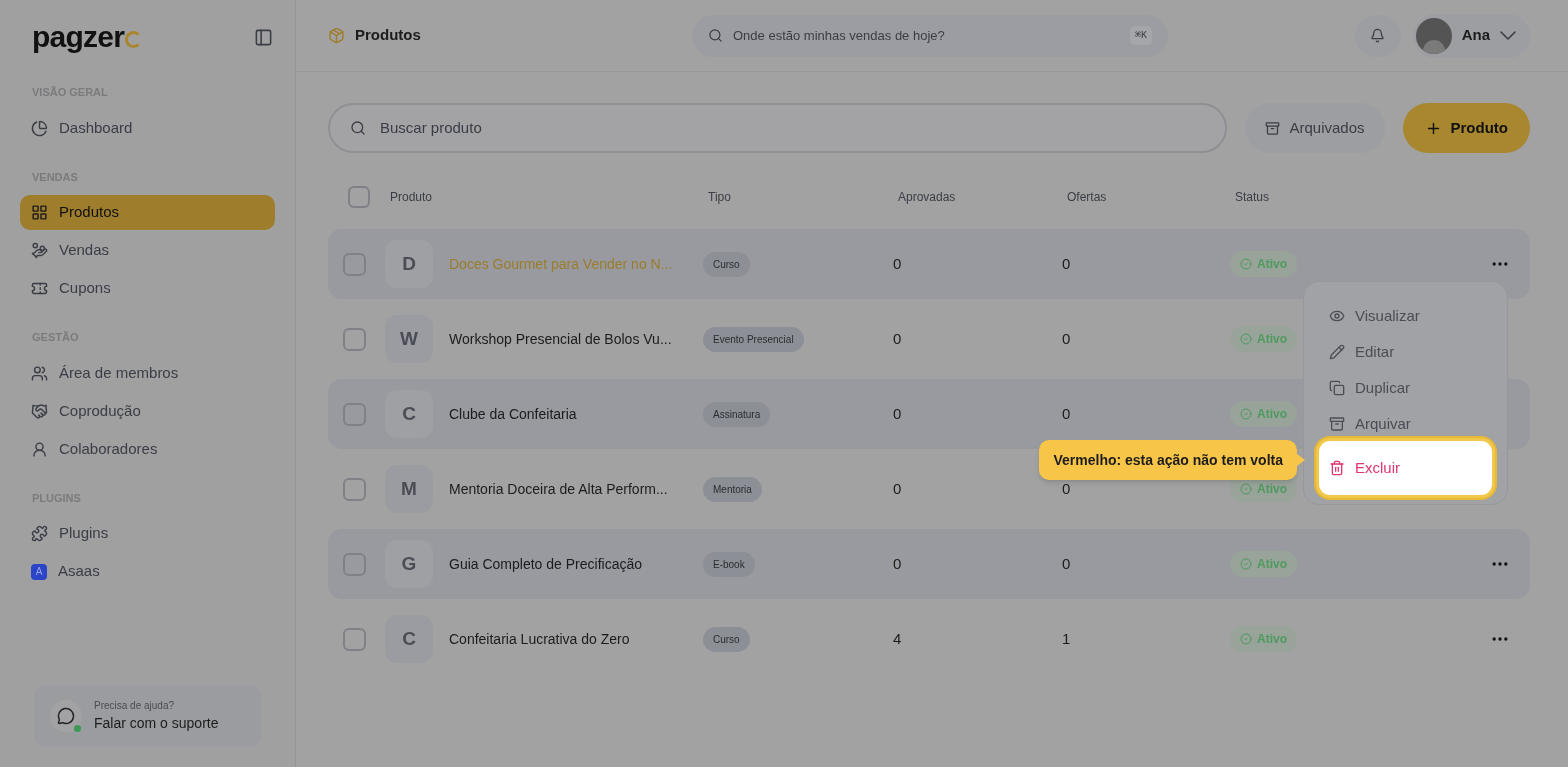  What do you see at coordinates (409, 264) in the screenshot?
I see `product-initial: D` at bounding box center [409, 264].